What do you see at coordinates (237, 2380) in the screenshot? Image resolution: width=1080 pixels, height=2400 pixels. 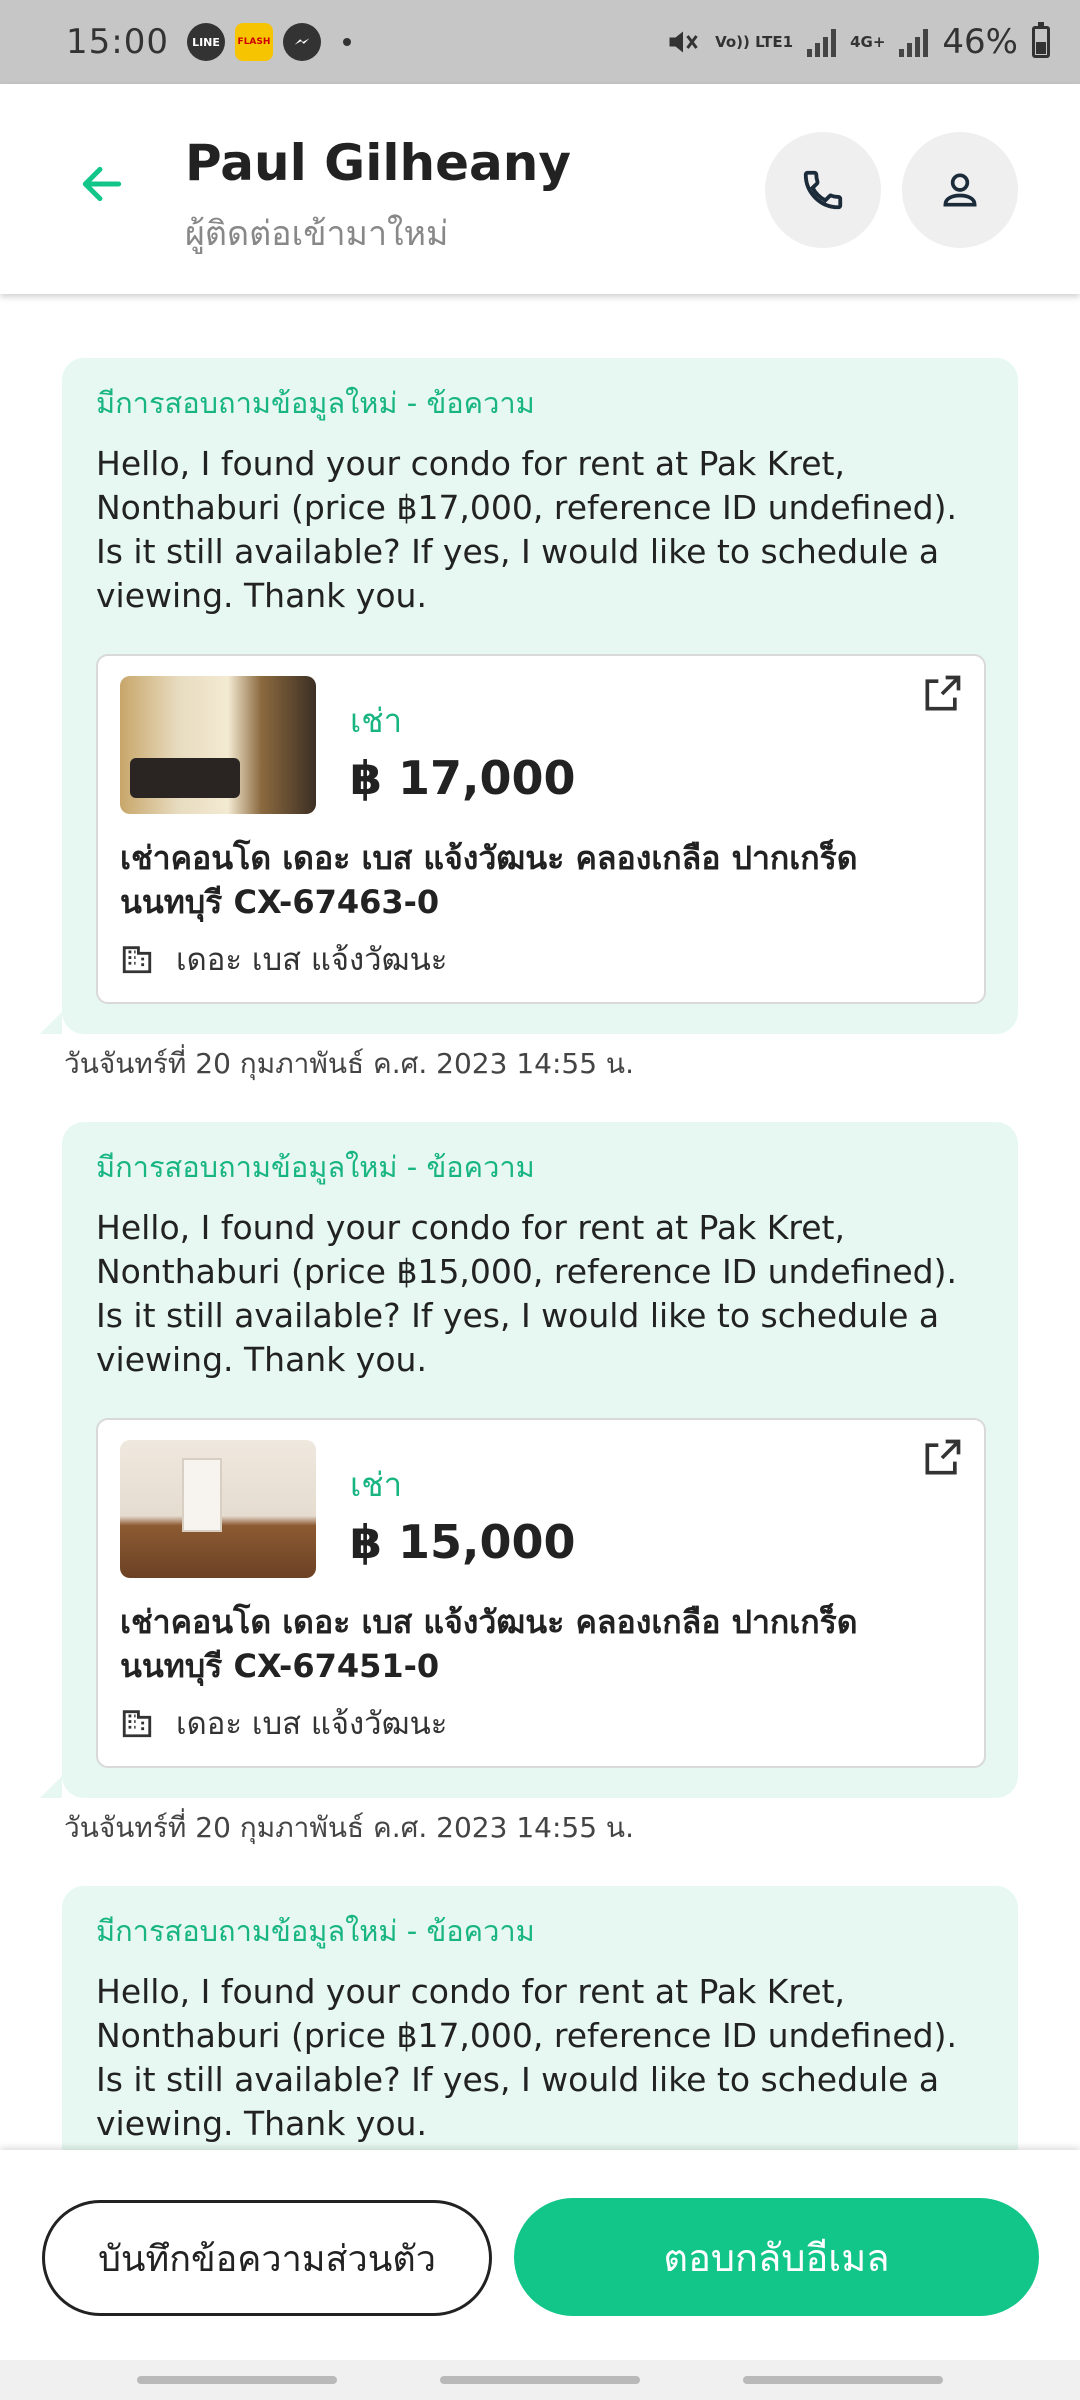 I see `nav-recents-handle` at bounding box center [237, 2380].